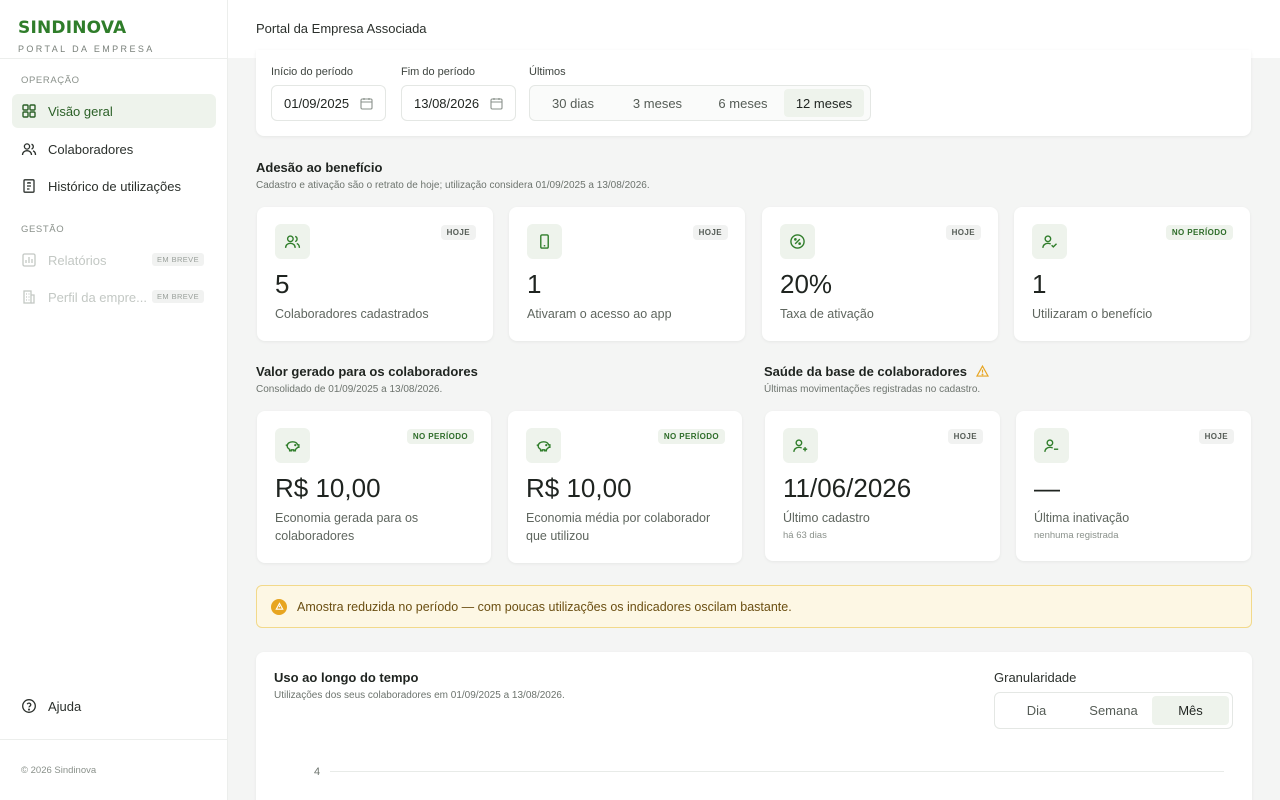 The height and width of the screenshot is (800, 1280). Describe the element at coordinates (1047, 488) in the screenshot. I see `kpi-value: —` at that location.